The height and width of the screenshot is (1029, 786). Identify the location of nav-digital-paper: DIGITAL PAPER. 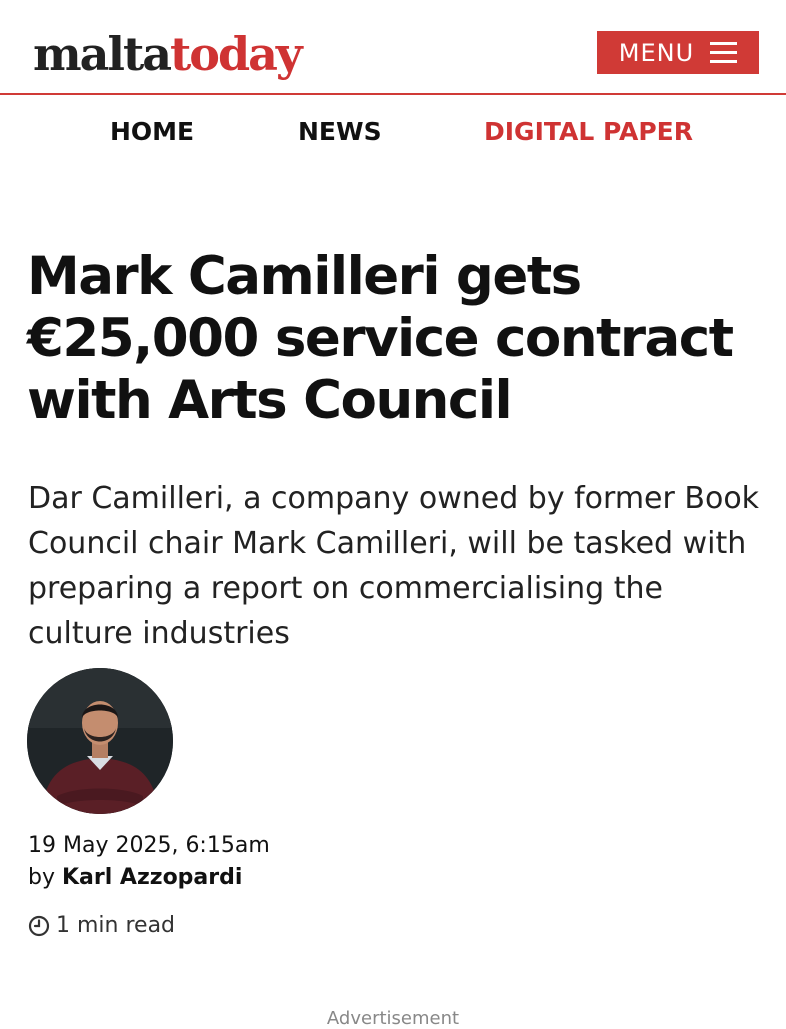
(588, 131).